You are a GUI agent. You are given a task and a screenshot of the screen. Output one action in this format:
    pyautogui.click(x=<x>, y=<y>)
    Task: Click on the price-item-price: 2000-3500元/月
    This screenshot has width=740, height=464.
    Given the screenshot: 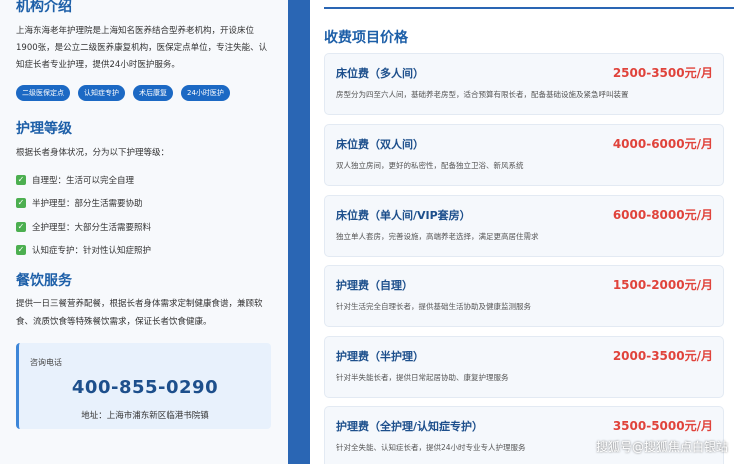 What is the action you would take?
    pyautogui.click(x=662, y=356)
    